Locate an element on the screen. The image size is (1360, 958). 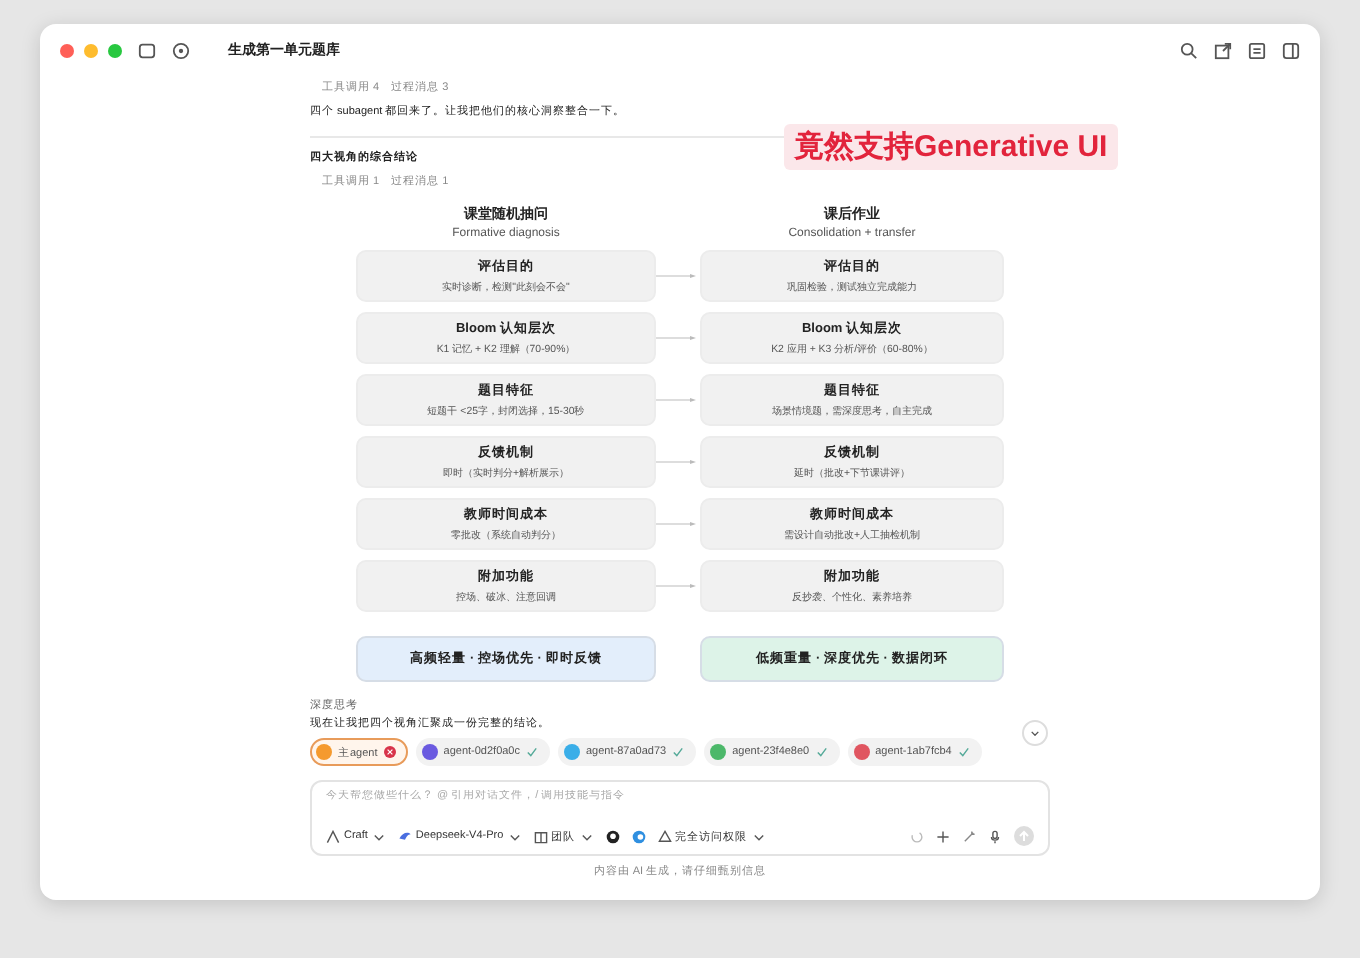
panel-icon is located at coordinates (1291, 50).